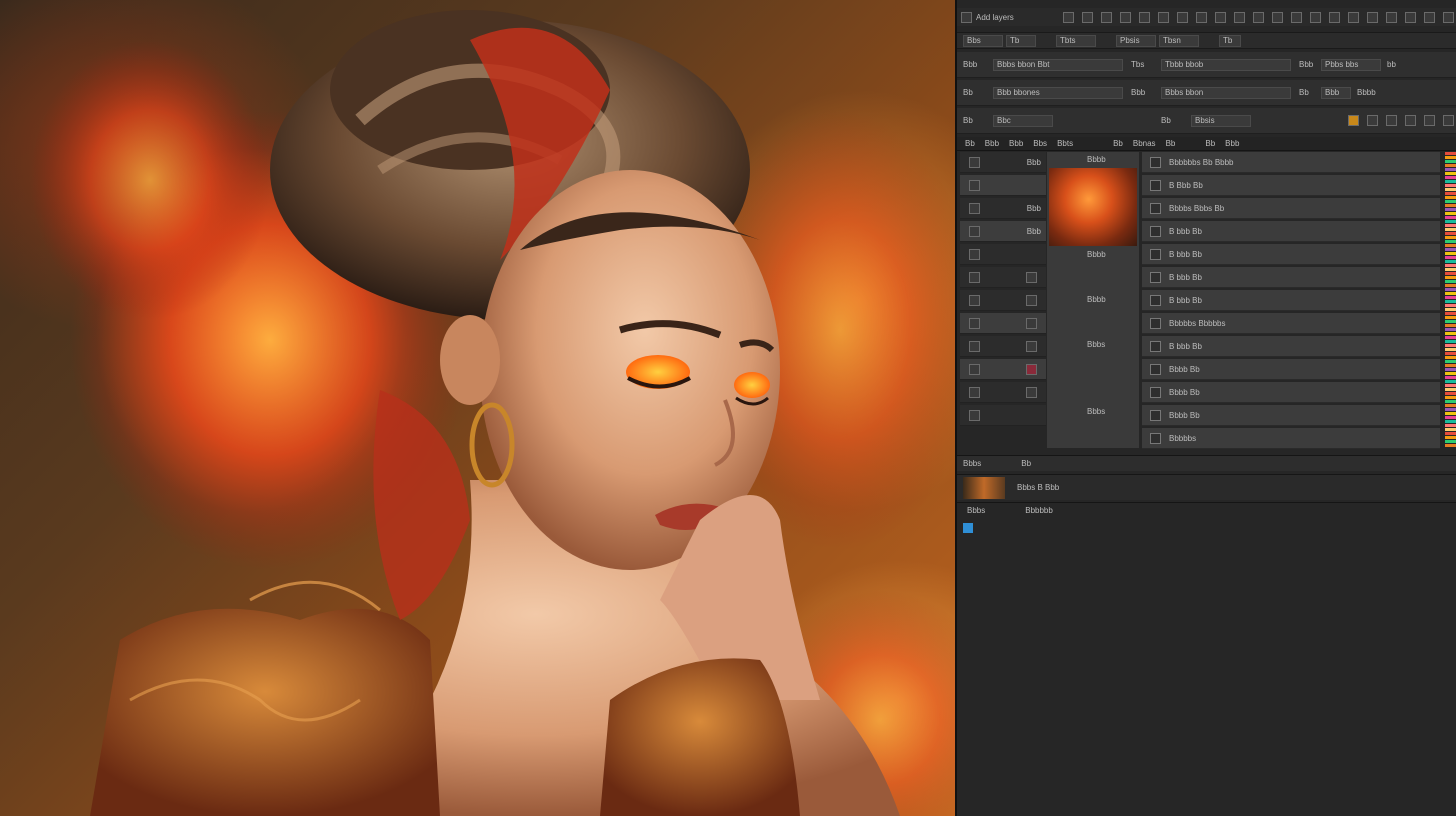 The width and height of the screenshot is (1456, 816). Describe the element at coordinates (1353, 120) in the screenshot. I see `lock-icon` at that location.